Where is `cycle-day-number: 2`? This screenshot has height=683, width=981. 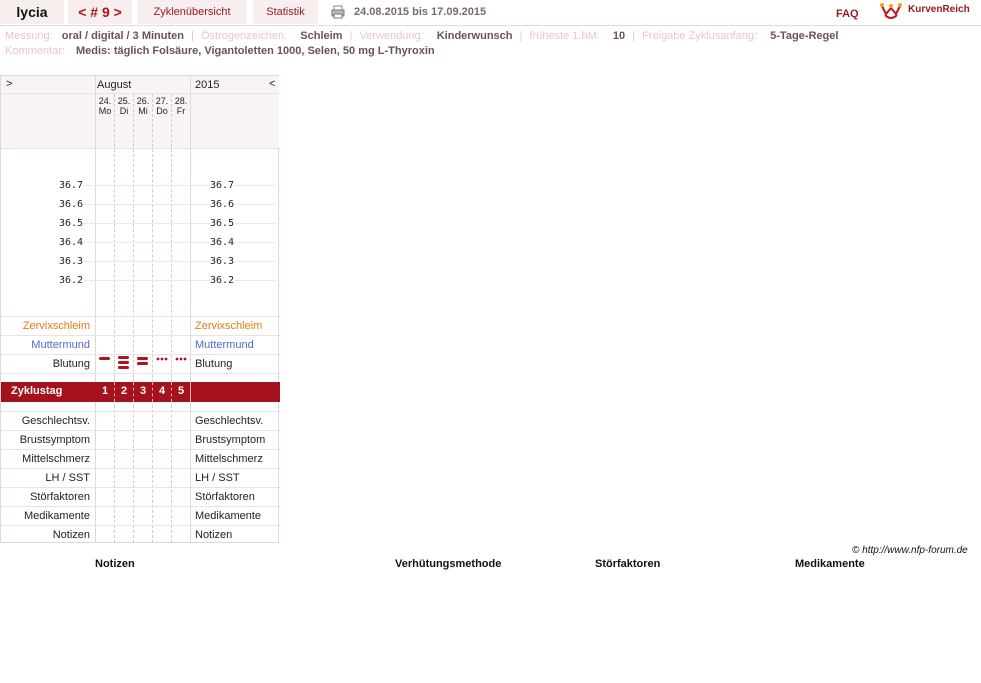
cycle-day-number: 2 is located at coordinates (124, 391).